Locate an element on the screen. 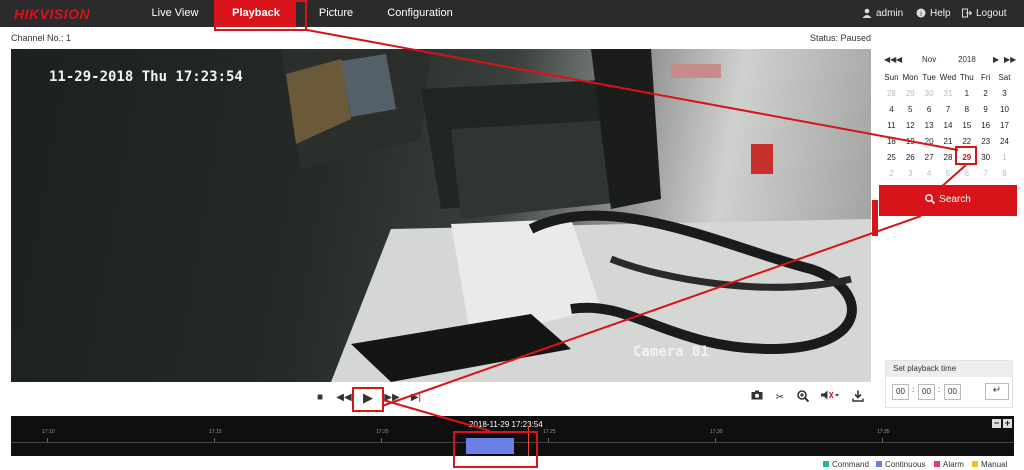 This screenshot has width=1024, height=470. calendar-year: 2018 is located at coordinates (967, 59).